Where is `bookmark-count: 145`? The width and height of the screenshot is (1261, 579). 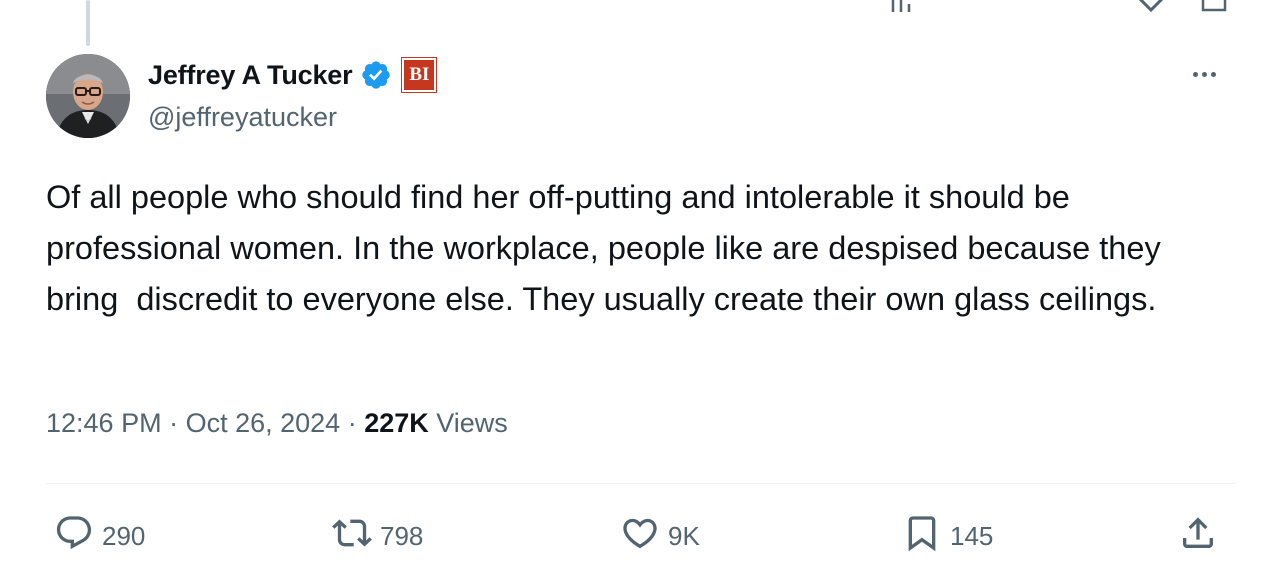
bookmark-count: 145 is located at coordinates (972, 535).